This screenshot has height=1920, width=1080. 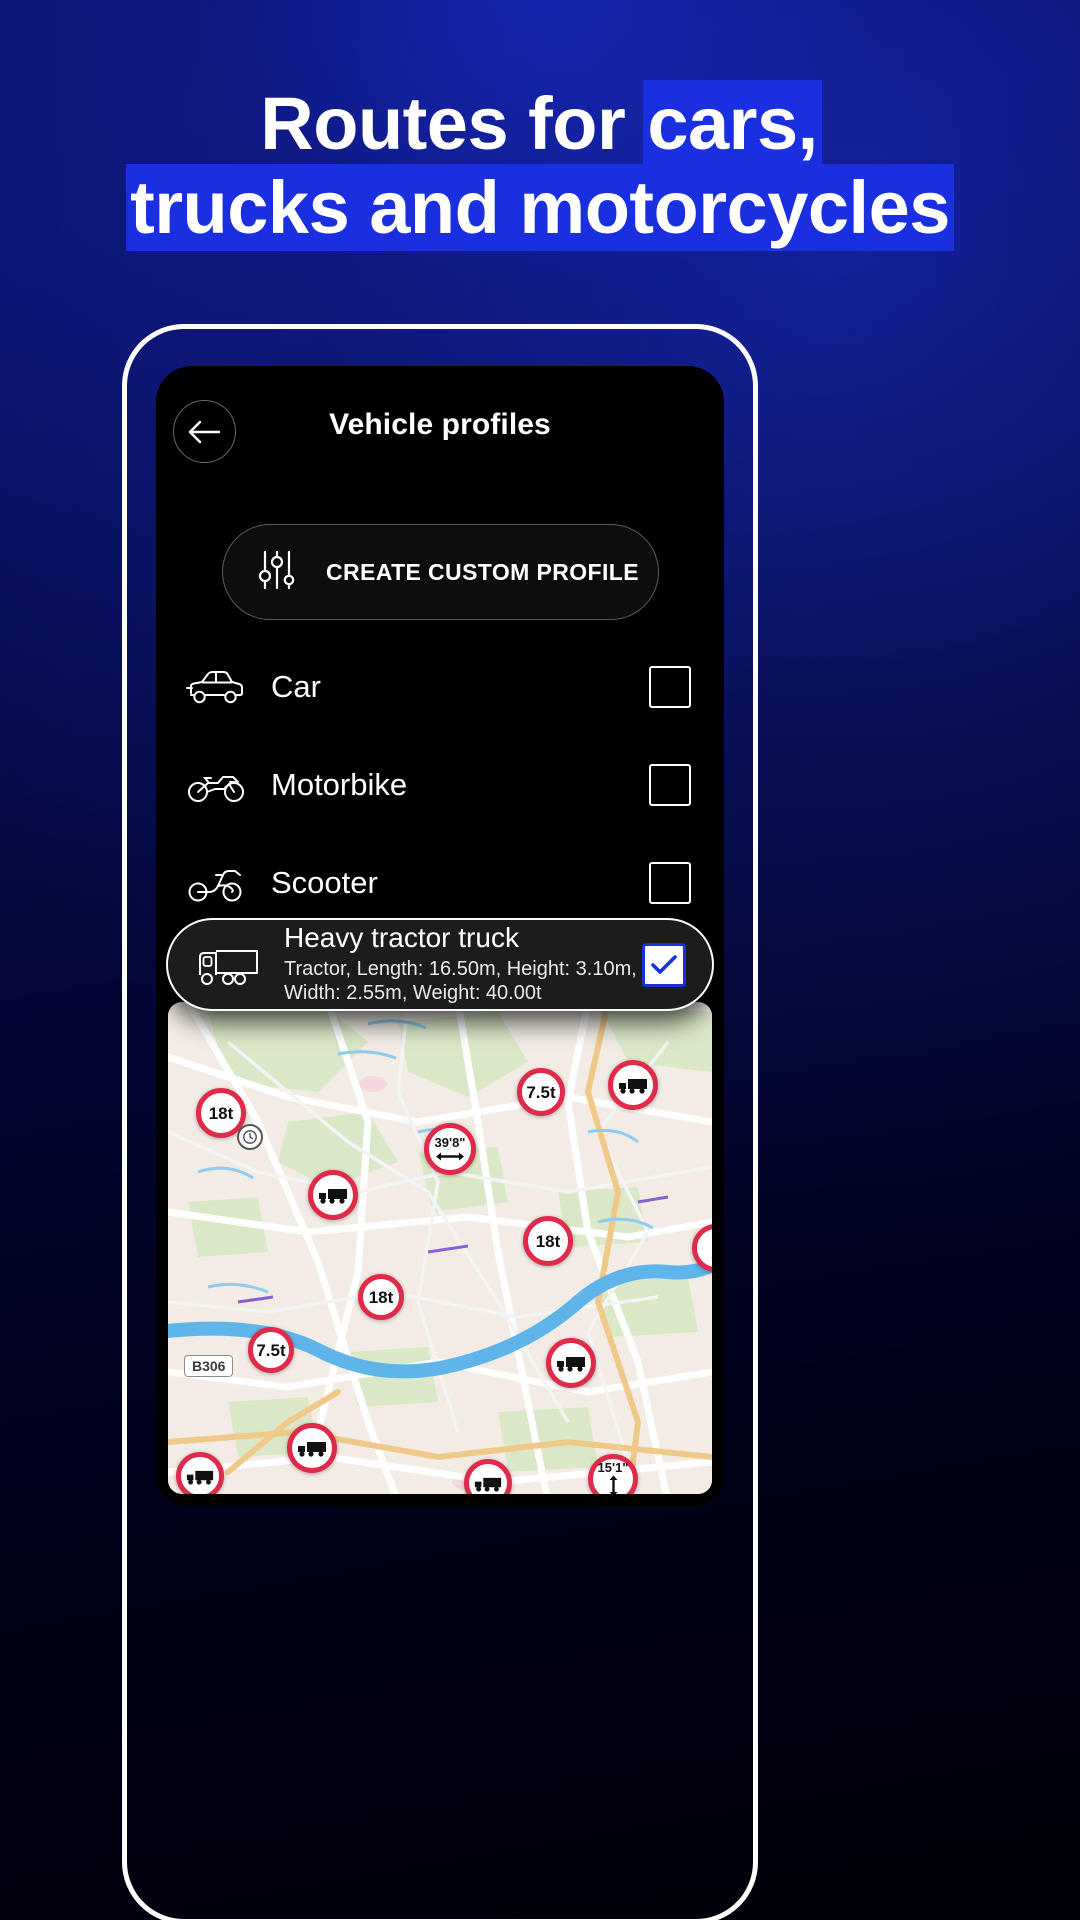 I want to click on page-headline: Routes for cars, trucks and motorcycles, so click(x=540, y=165).